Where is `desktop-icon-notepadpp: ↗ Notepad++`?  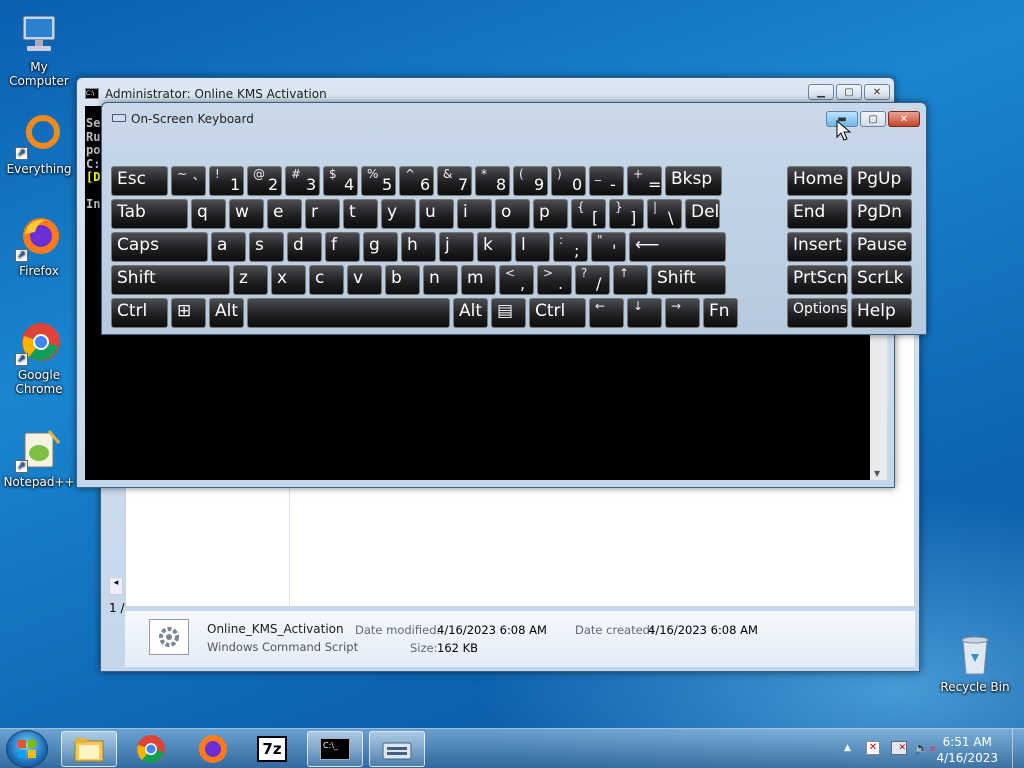
desktop-icon-notepadpp: ↗ Notepad++ is located at coordinates (39, 457).